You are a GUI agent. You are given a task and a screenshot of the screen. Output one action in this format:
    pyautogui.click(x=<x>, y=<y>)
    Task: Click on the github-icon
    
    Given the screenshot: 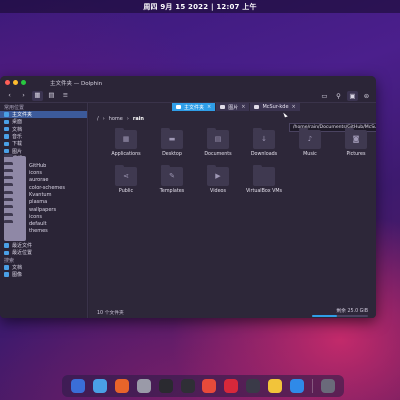 What is the action you would take?
    pyautogui.click(x=165, y=386)
    